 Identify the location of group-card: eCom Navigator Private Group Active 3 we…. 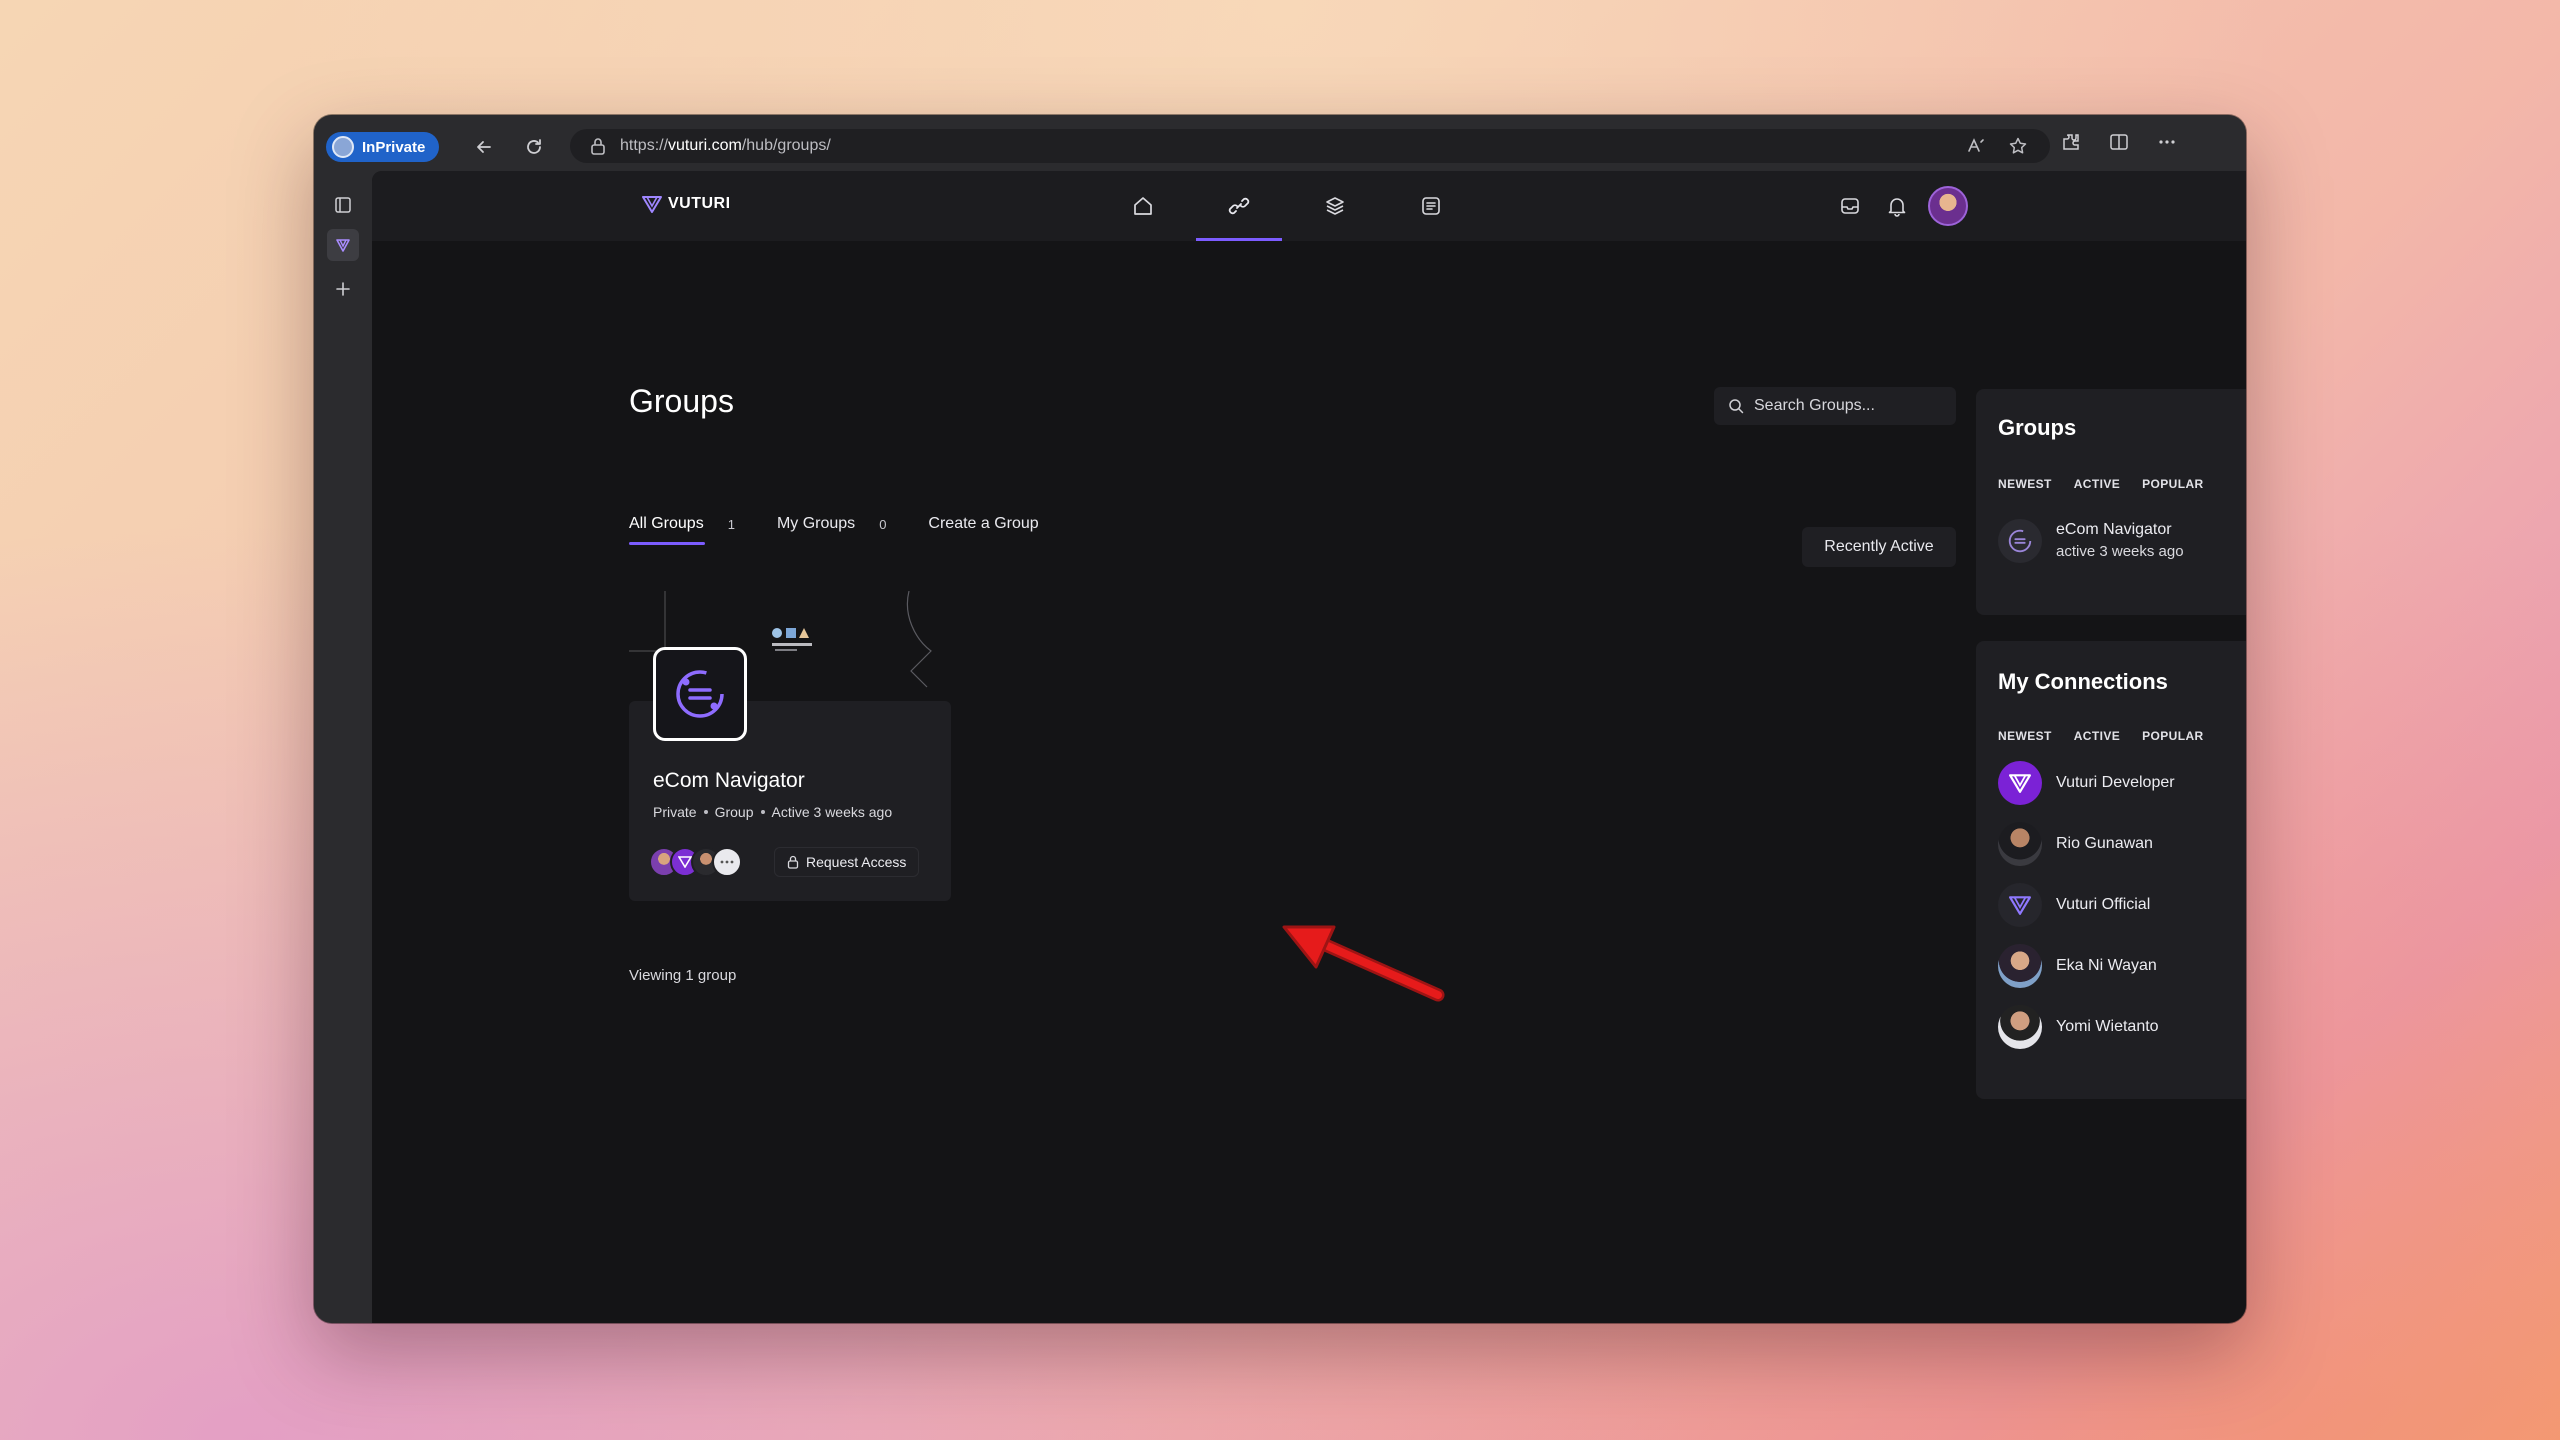
(790, 745).